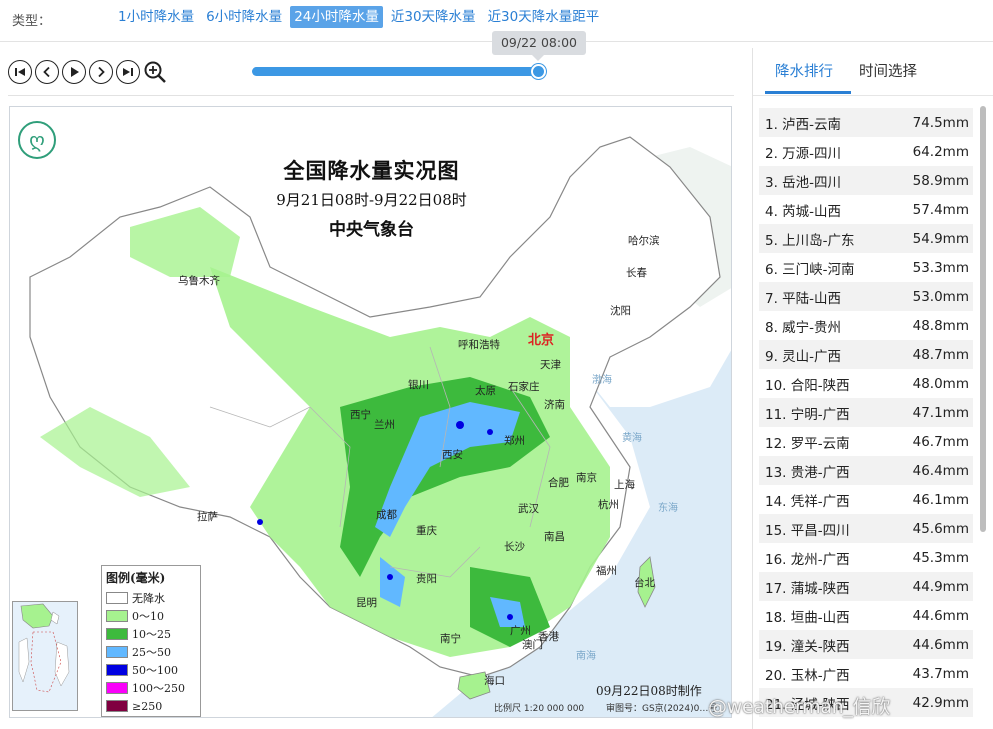 The height and width of the screenshot is (729, 993). I want to click on type-tab-30d: 近30天降水量, so click(433, 17).